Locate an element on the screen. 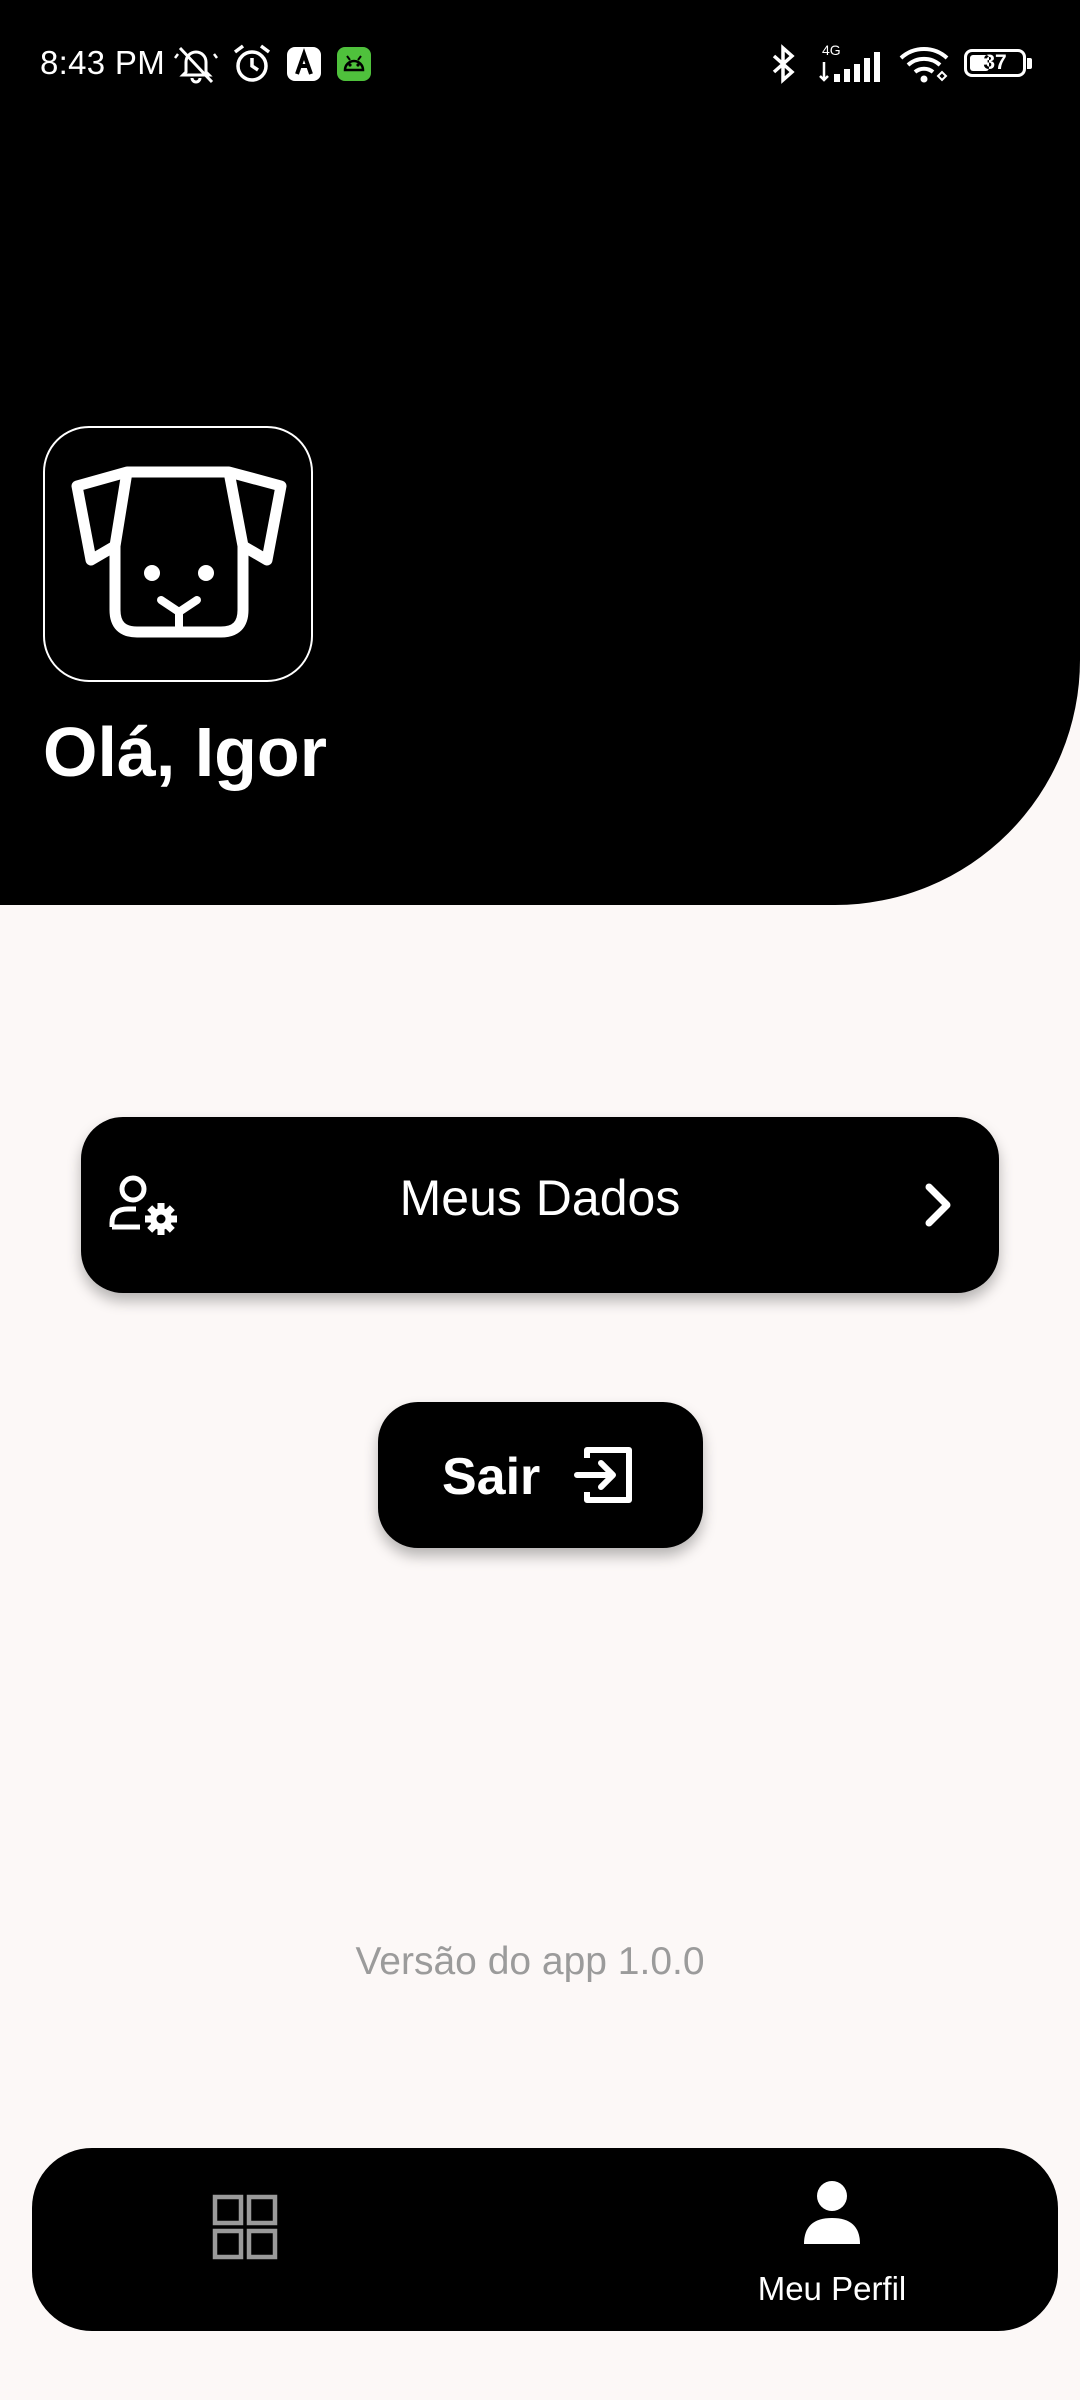  my-data-button: Meus Dados is located at coordinates (540, 1205).